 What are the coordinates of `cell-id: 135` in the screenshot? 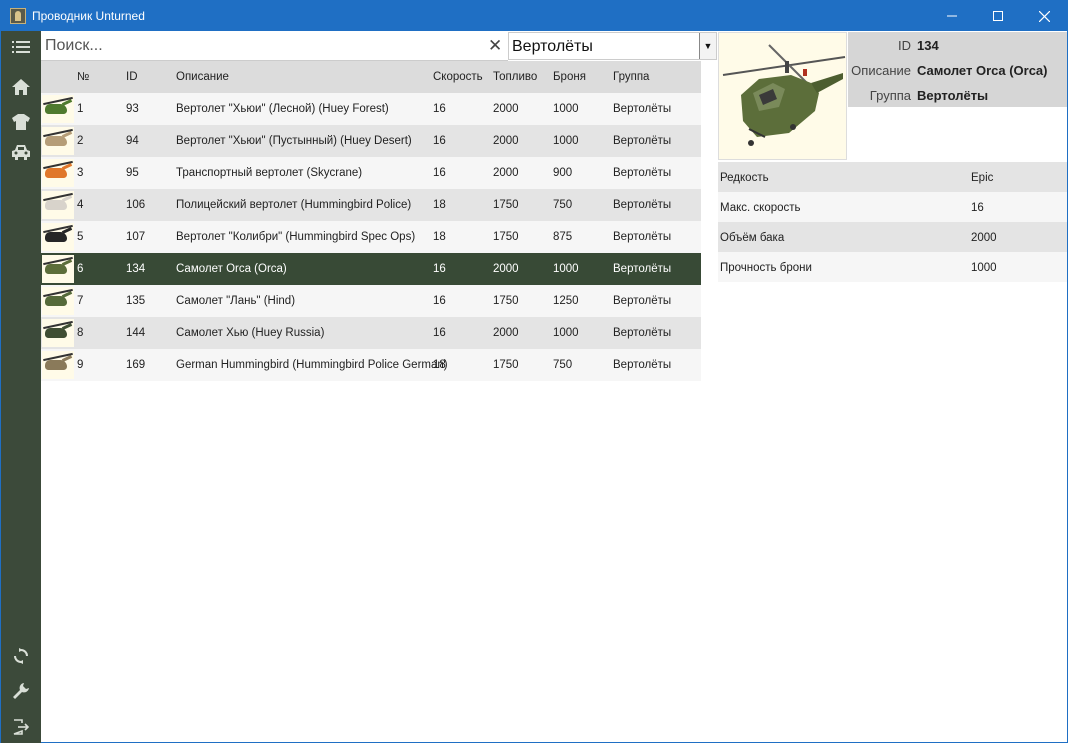 It's located at (136, 301).